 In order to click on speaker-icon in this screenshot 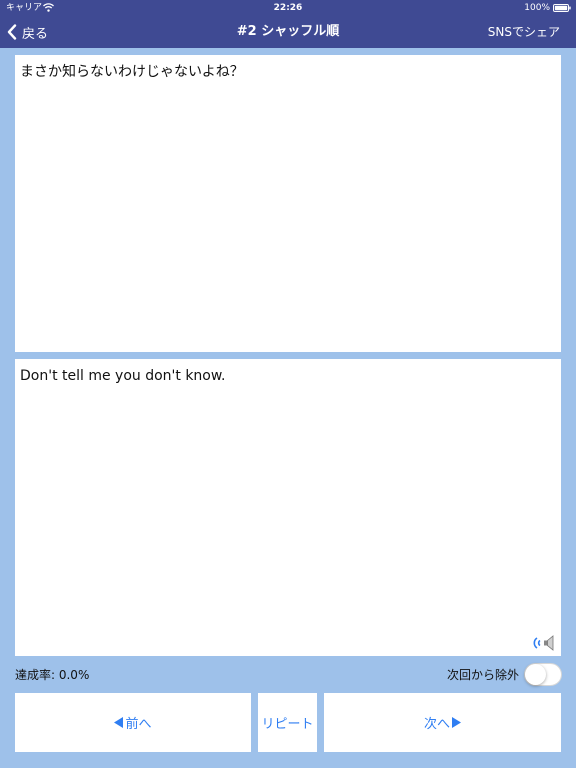, I will do `click(544, 643)`.